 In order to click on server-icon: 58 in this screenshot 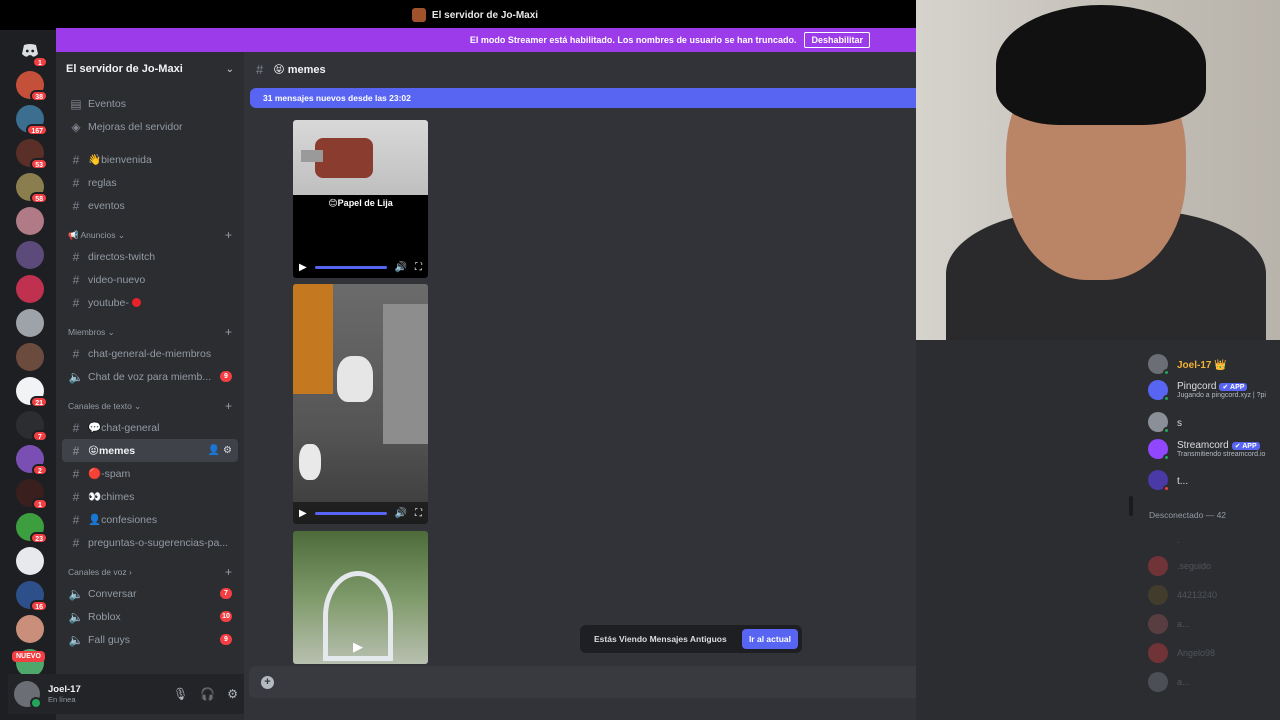, I will do `click(32, 188)`.